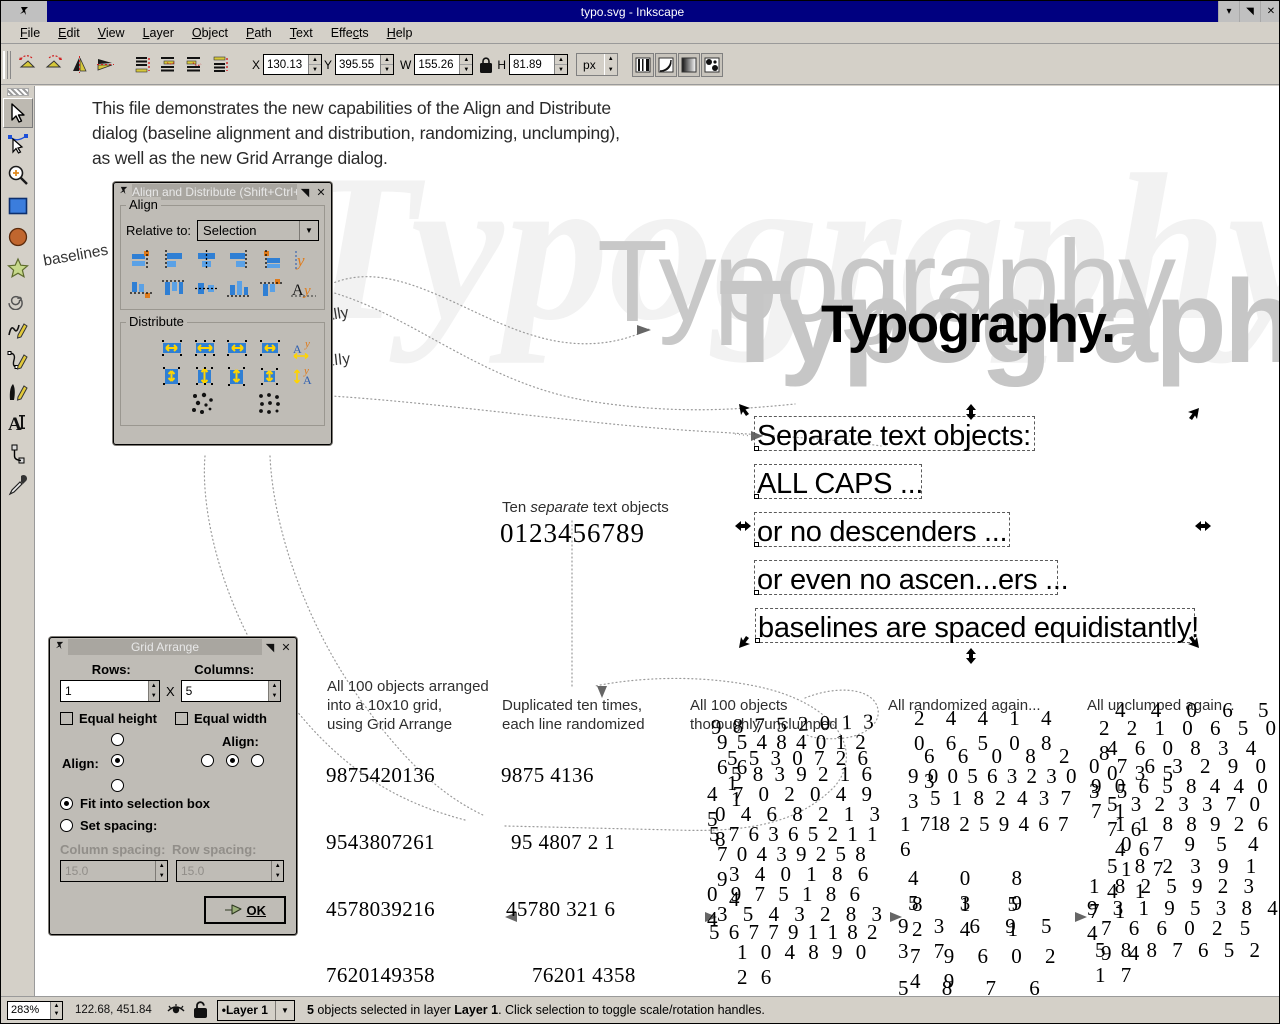  I want to click on align-text-anchors-vertically-button: y, so click(304, 260).